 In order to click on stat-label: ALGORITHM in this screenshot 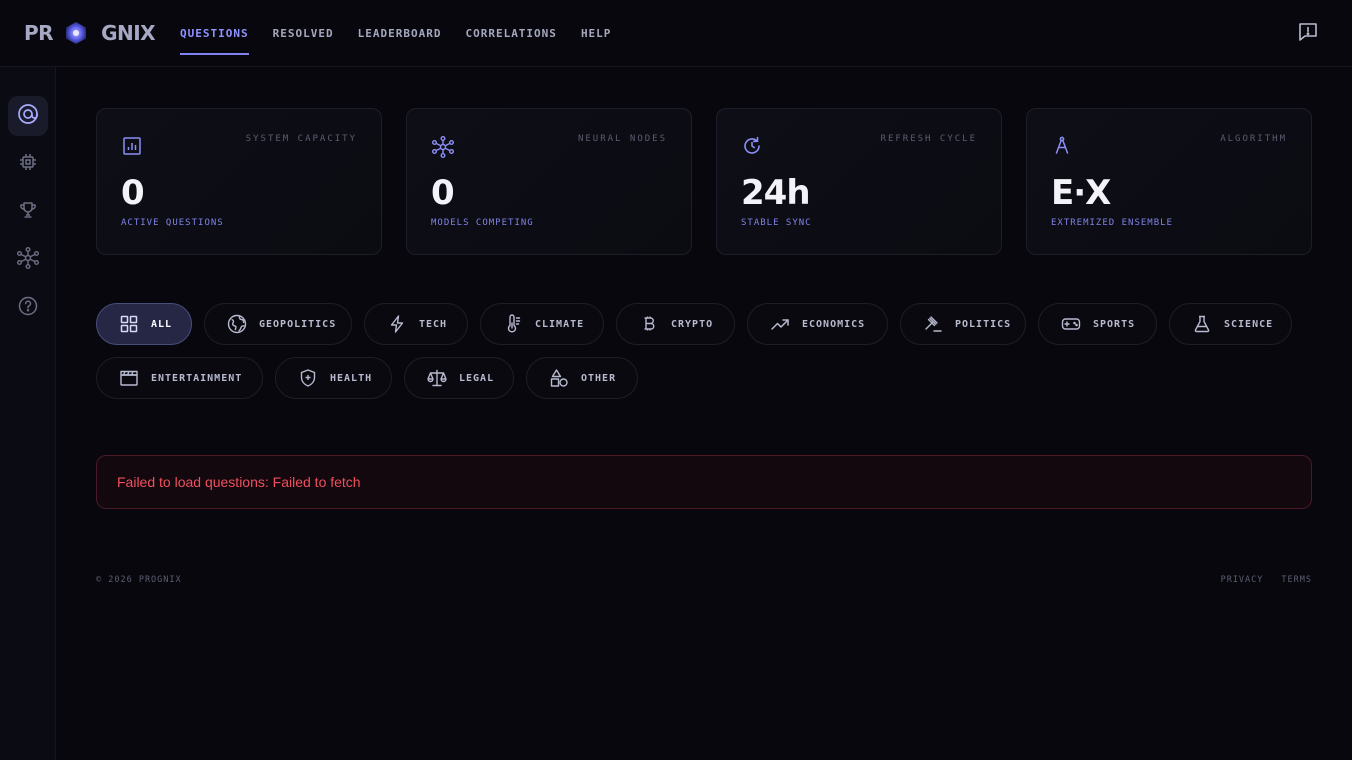, I will do `click(1253, 139)`.